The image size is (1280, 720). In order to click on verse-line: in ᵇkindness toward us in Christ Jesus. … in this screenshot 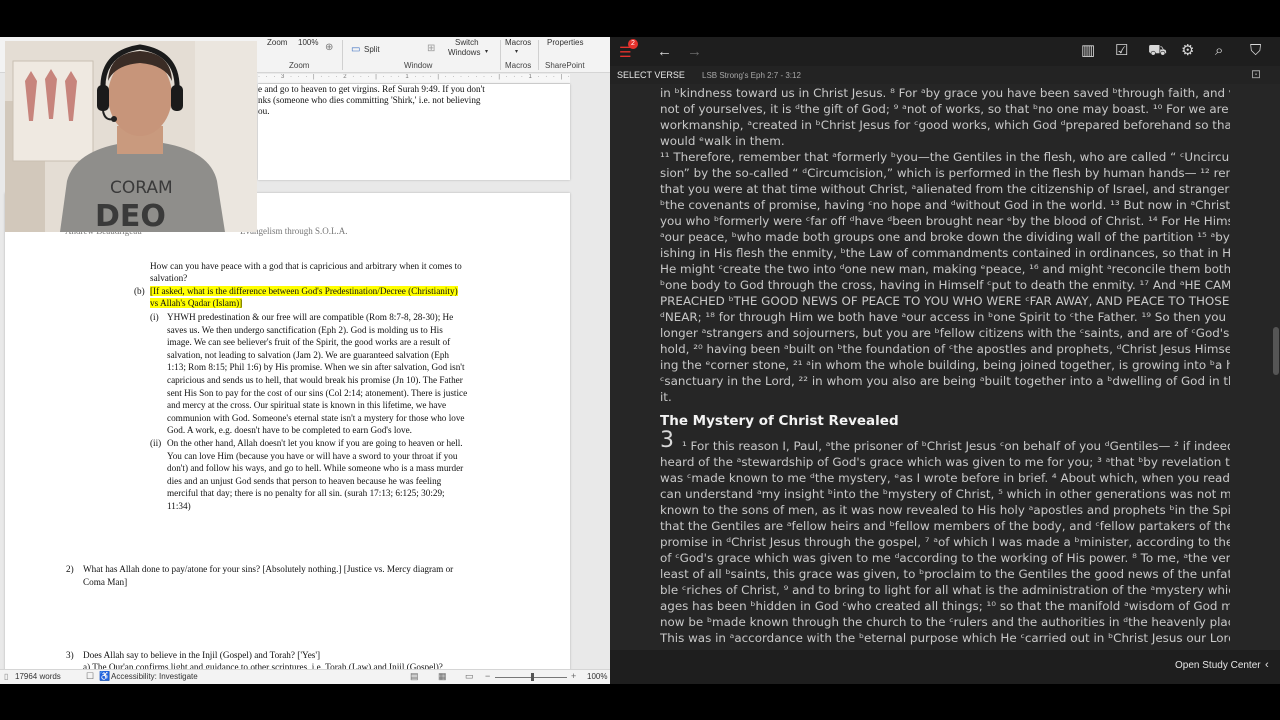, I will do `click(945, 93)`.